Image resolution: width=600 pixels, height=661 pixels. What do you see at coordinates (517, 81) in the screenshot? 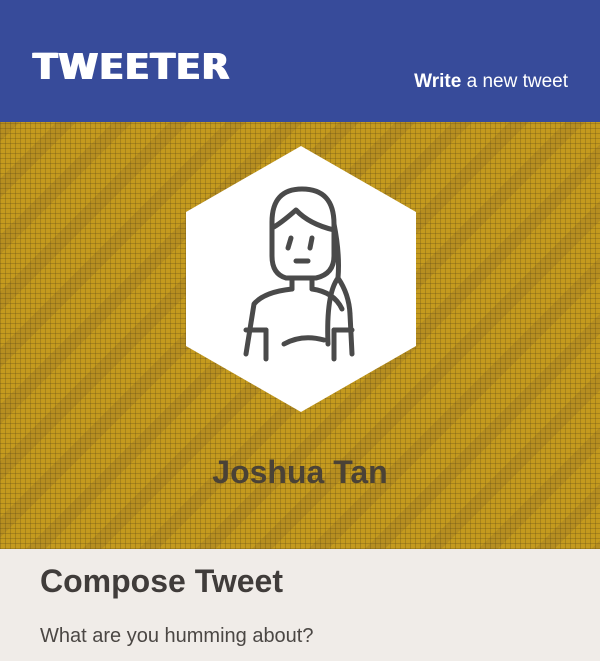
I see `write-link-rest: a new tweet` at bounding box center [517, 81].